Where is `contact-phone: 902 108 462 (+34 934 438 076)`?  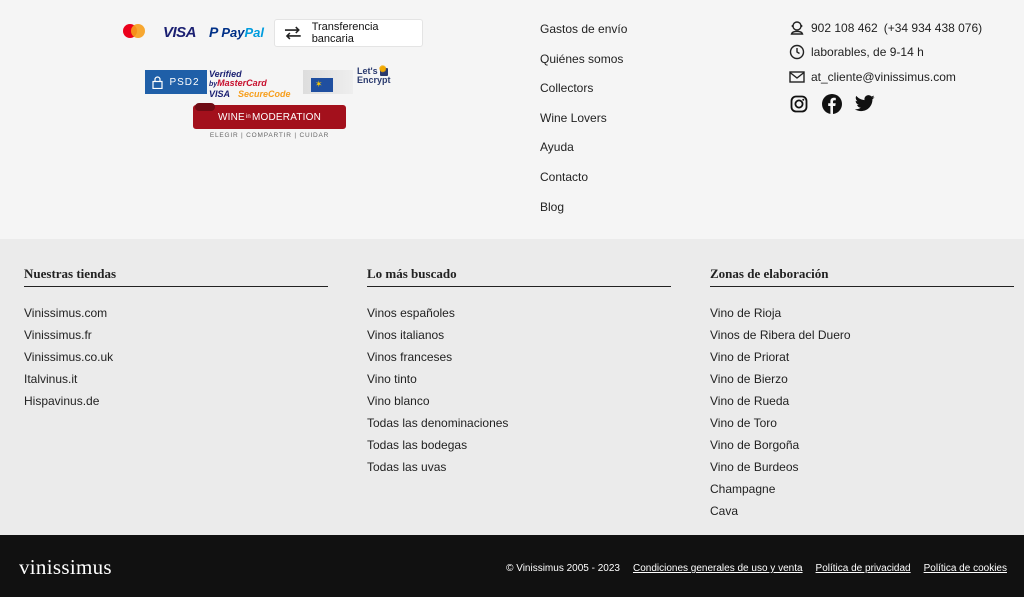
contact-phone: 902 108 462 (+34 934 438 076) is located at coordinates (885, 28).